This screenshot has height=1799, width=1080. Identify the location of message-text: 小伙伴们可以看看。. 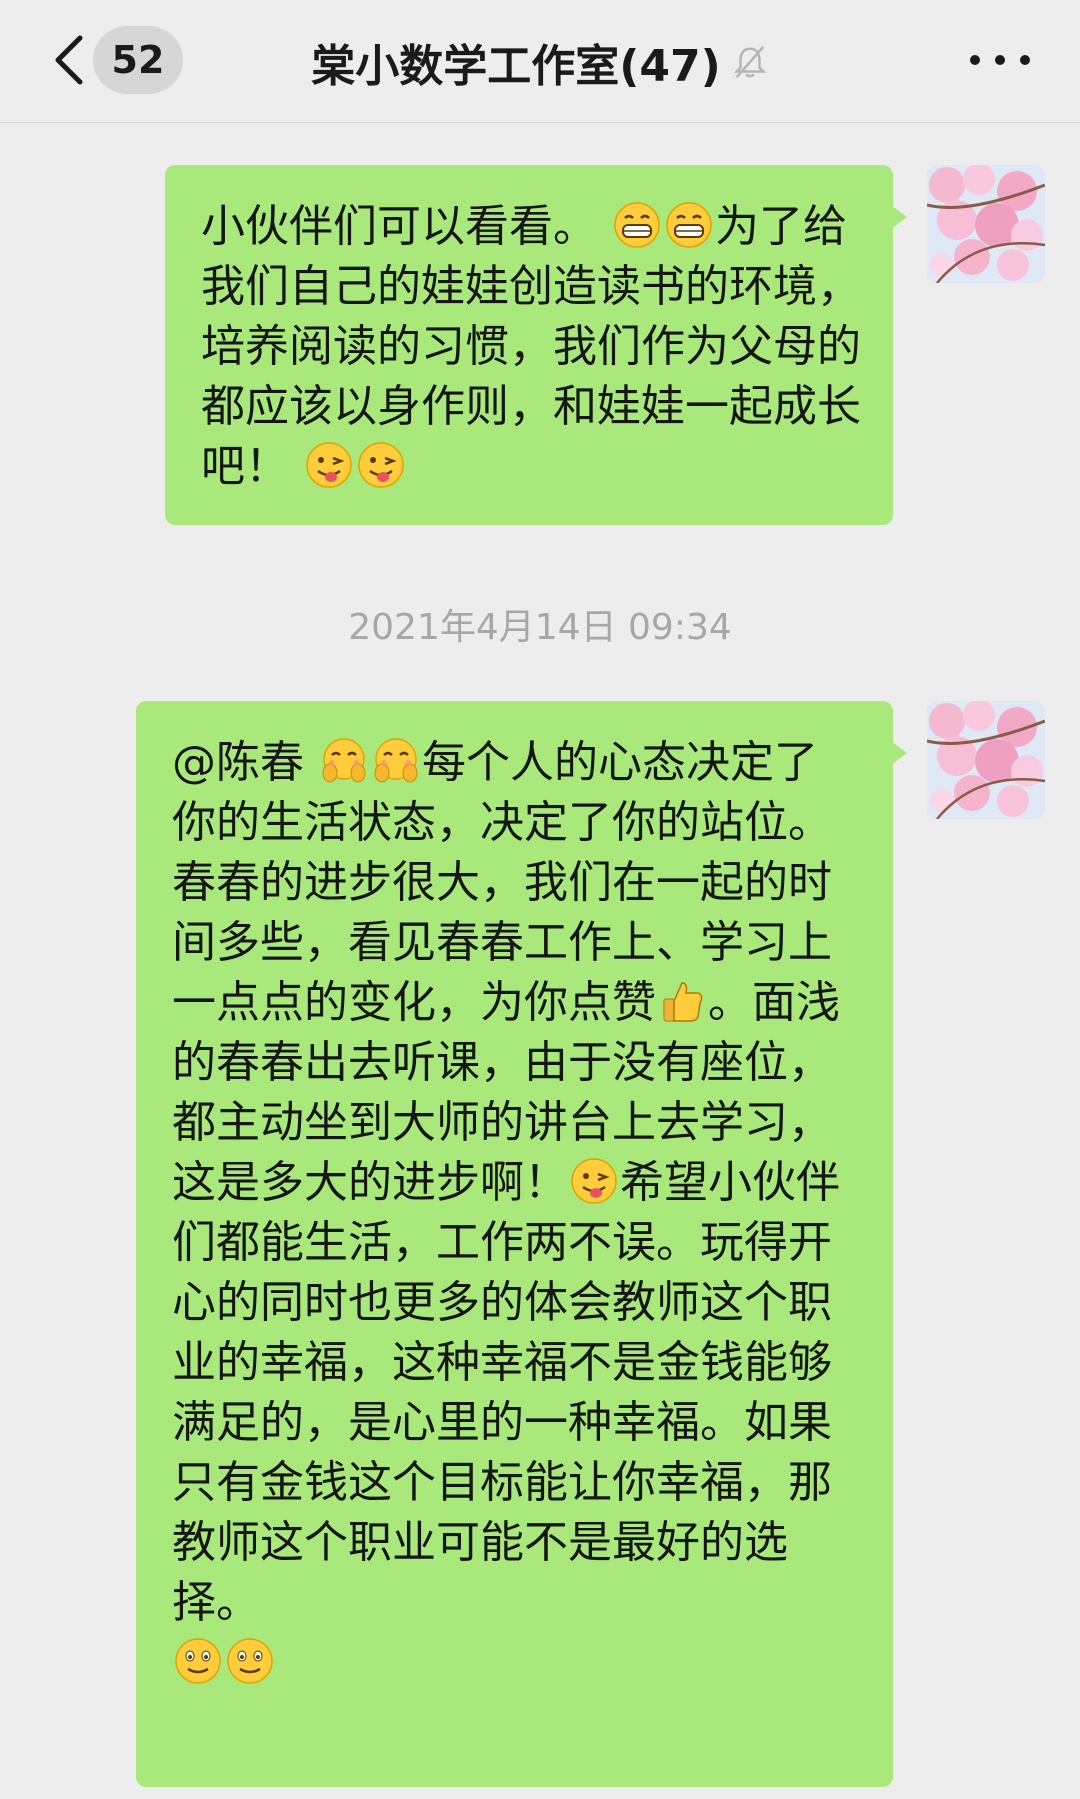
(399, 226).